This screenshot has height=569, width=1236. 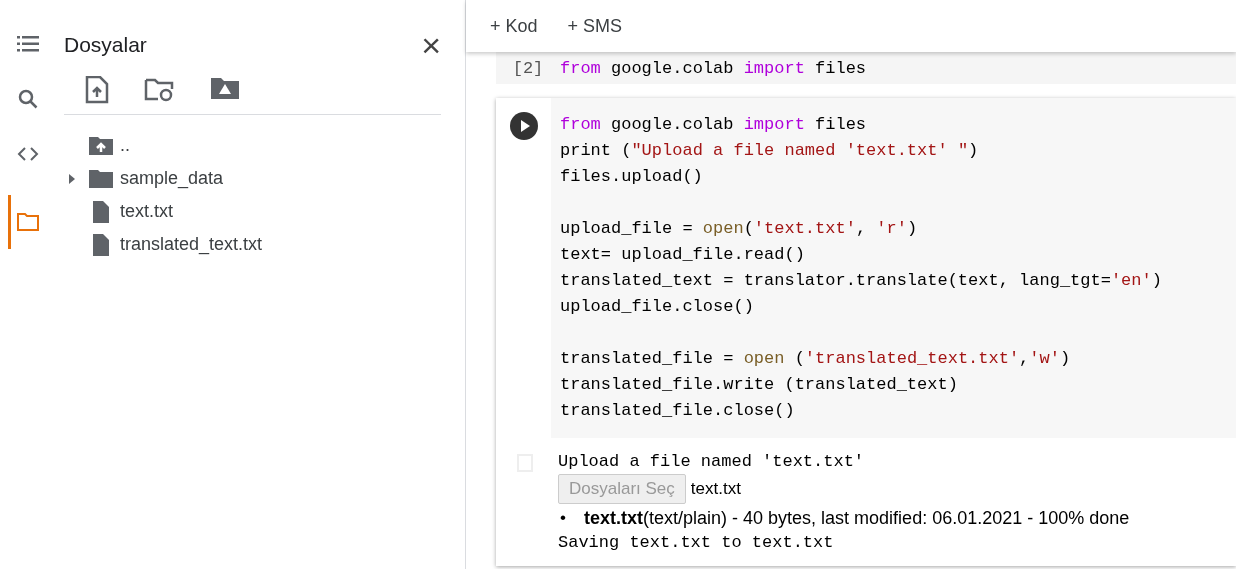 What do you see at coordinates (657, 307) in the screenshot?
I see `code-line: upload_file.close()` at bounding box center [657, 307].